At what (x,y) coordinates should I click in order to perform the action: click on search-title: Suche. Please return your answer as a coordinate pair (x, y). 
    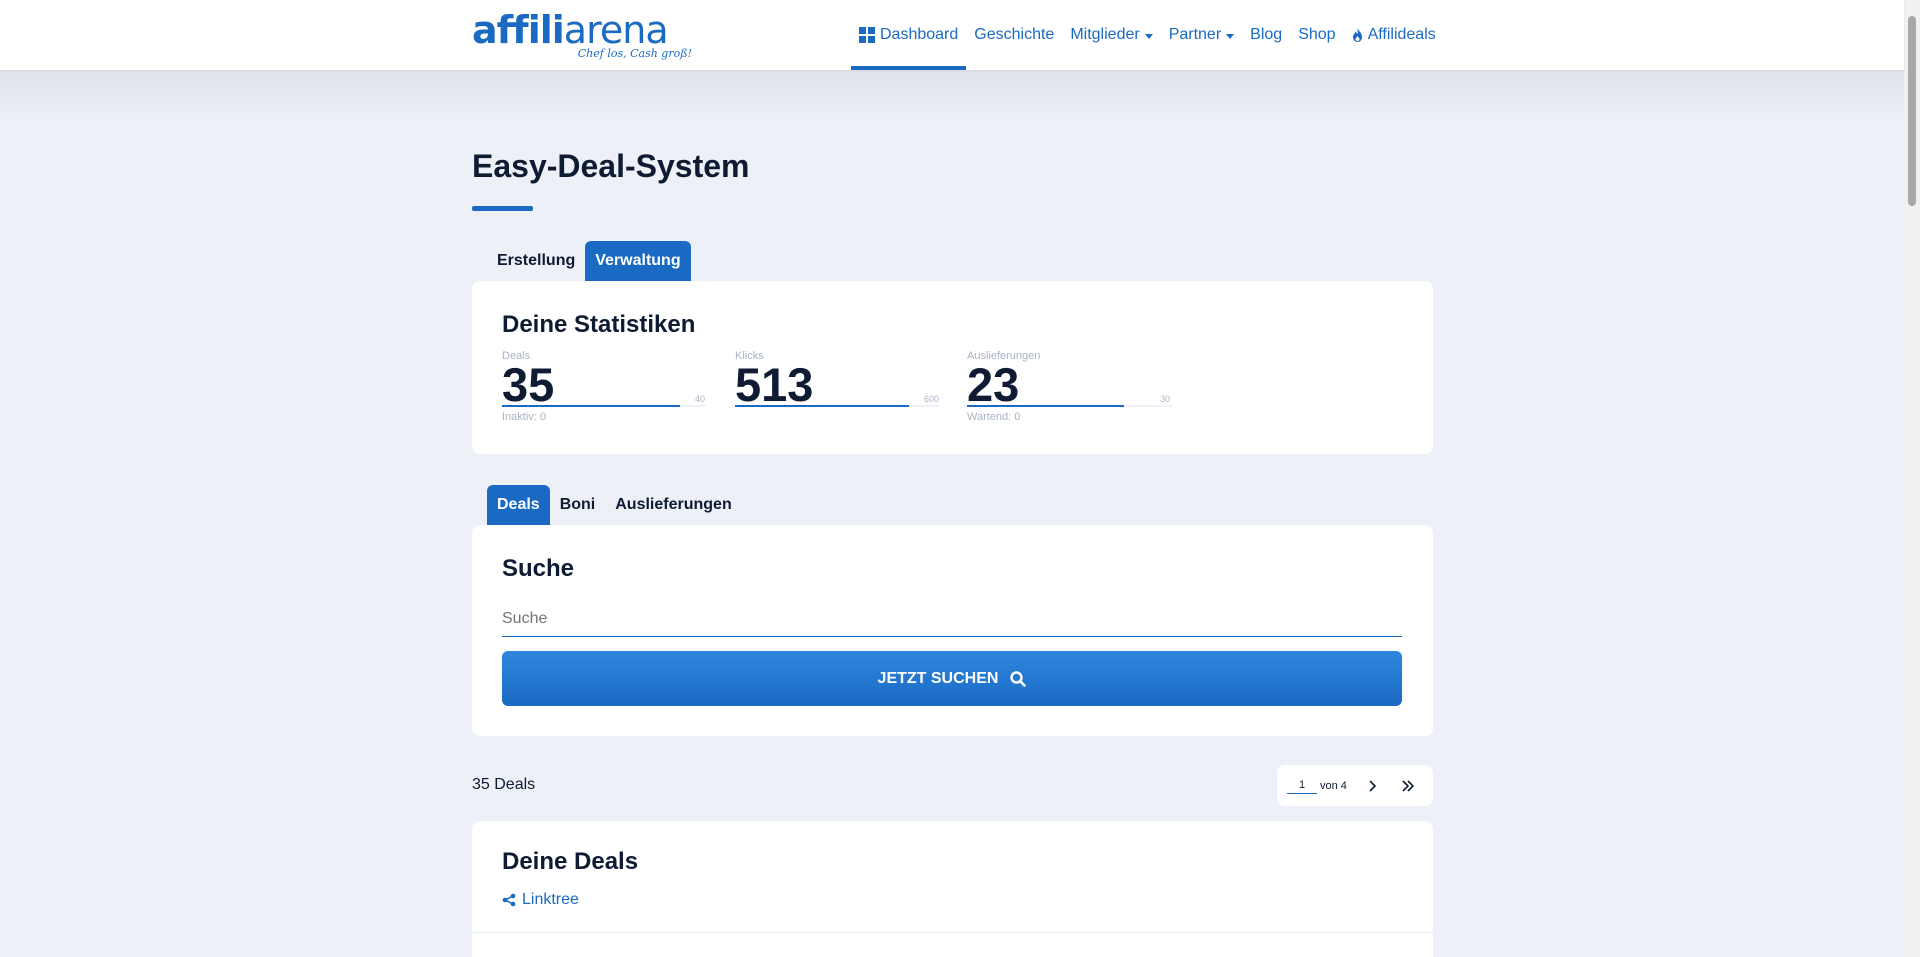
    Looking at the image, I should click on (538, 568).